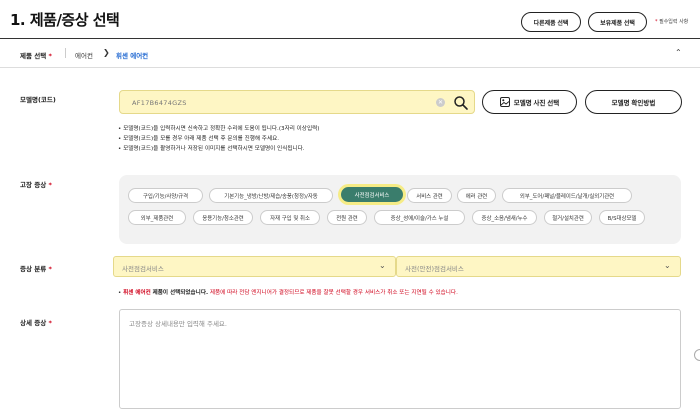 The height and width of the screenshot is (412, 700). I want to click on other-product-button: 다른제품 선택, so click(551, 22).